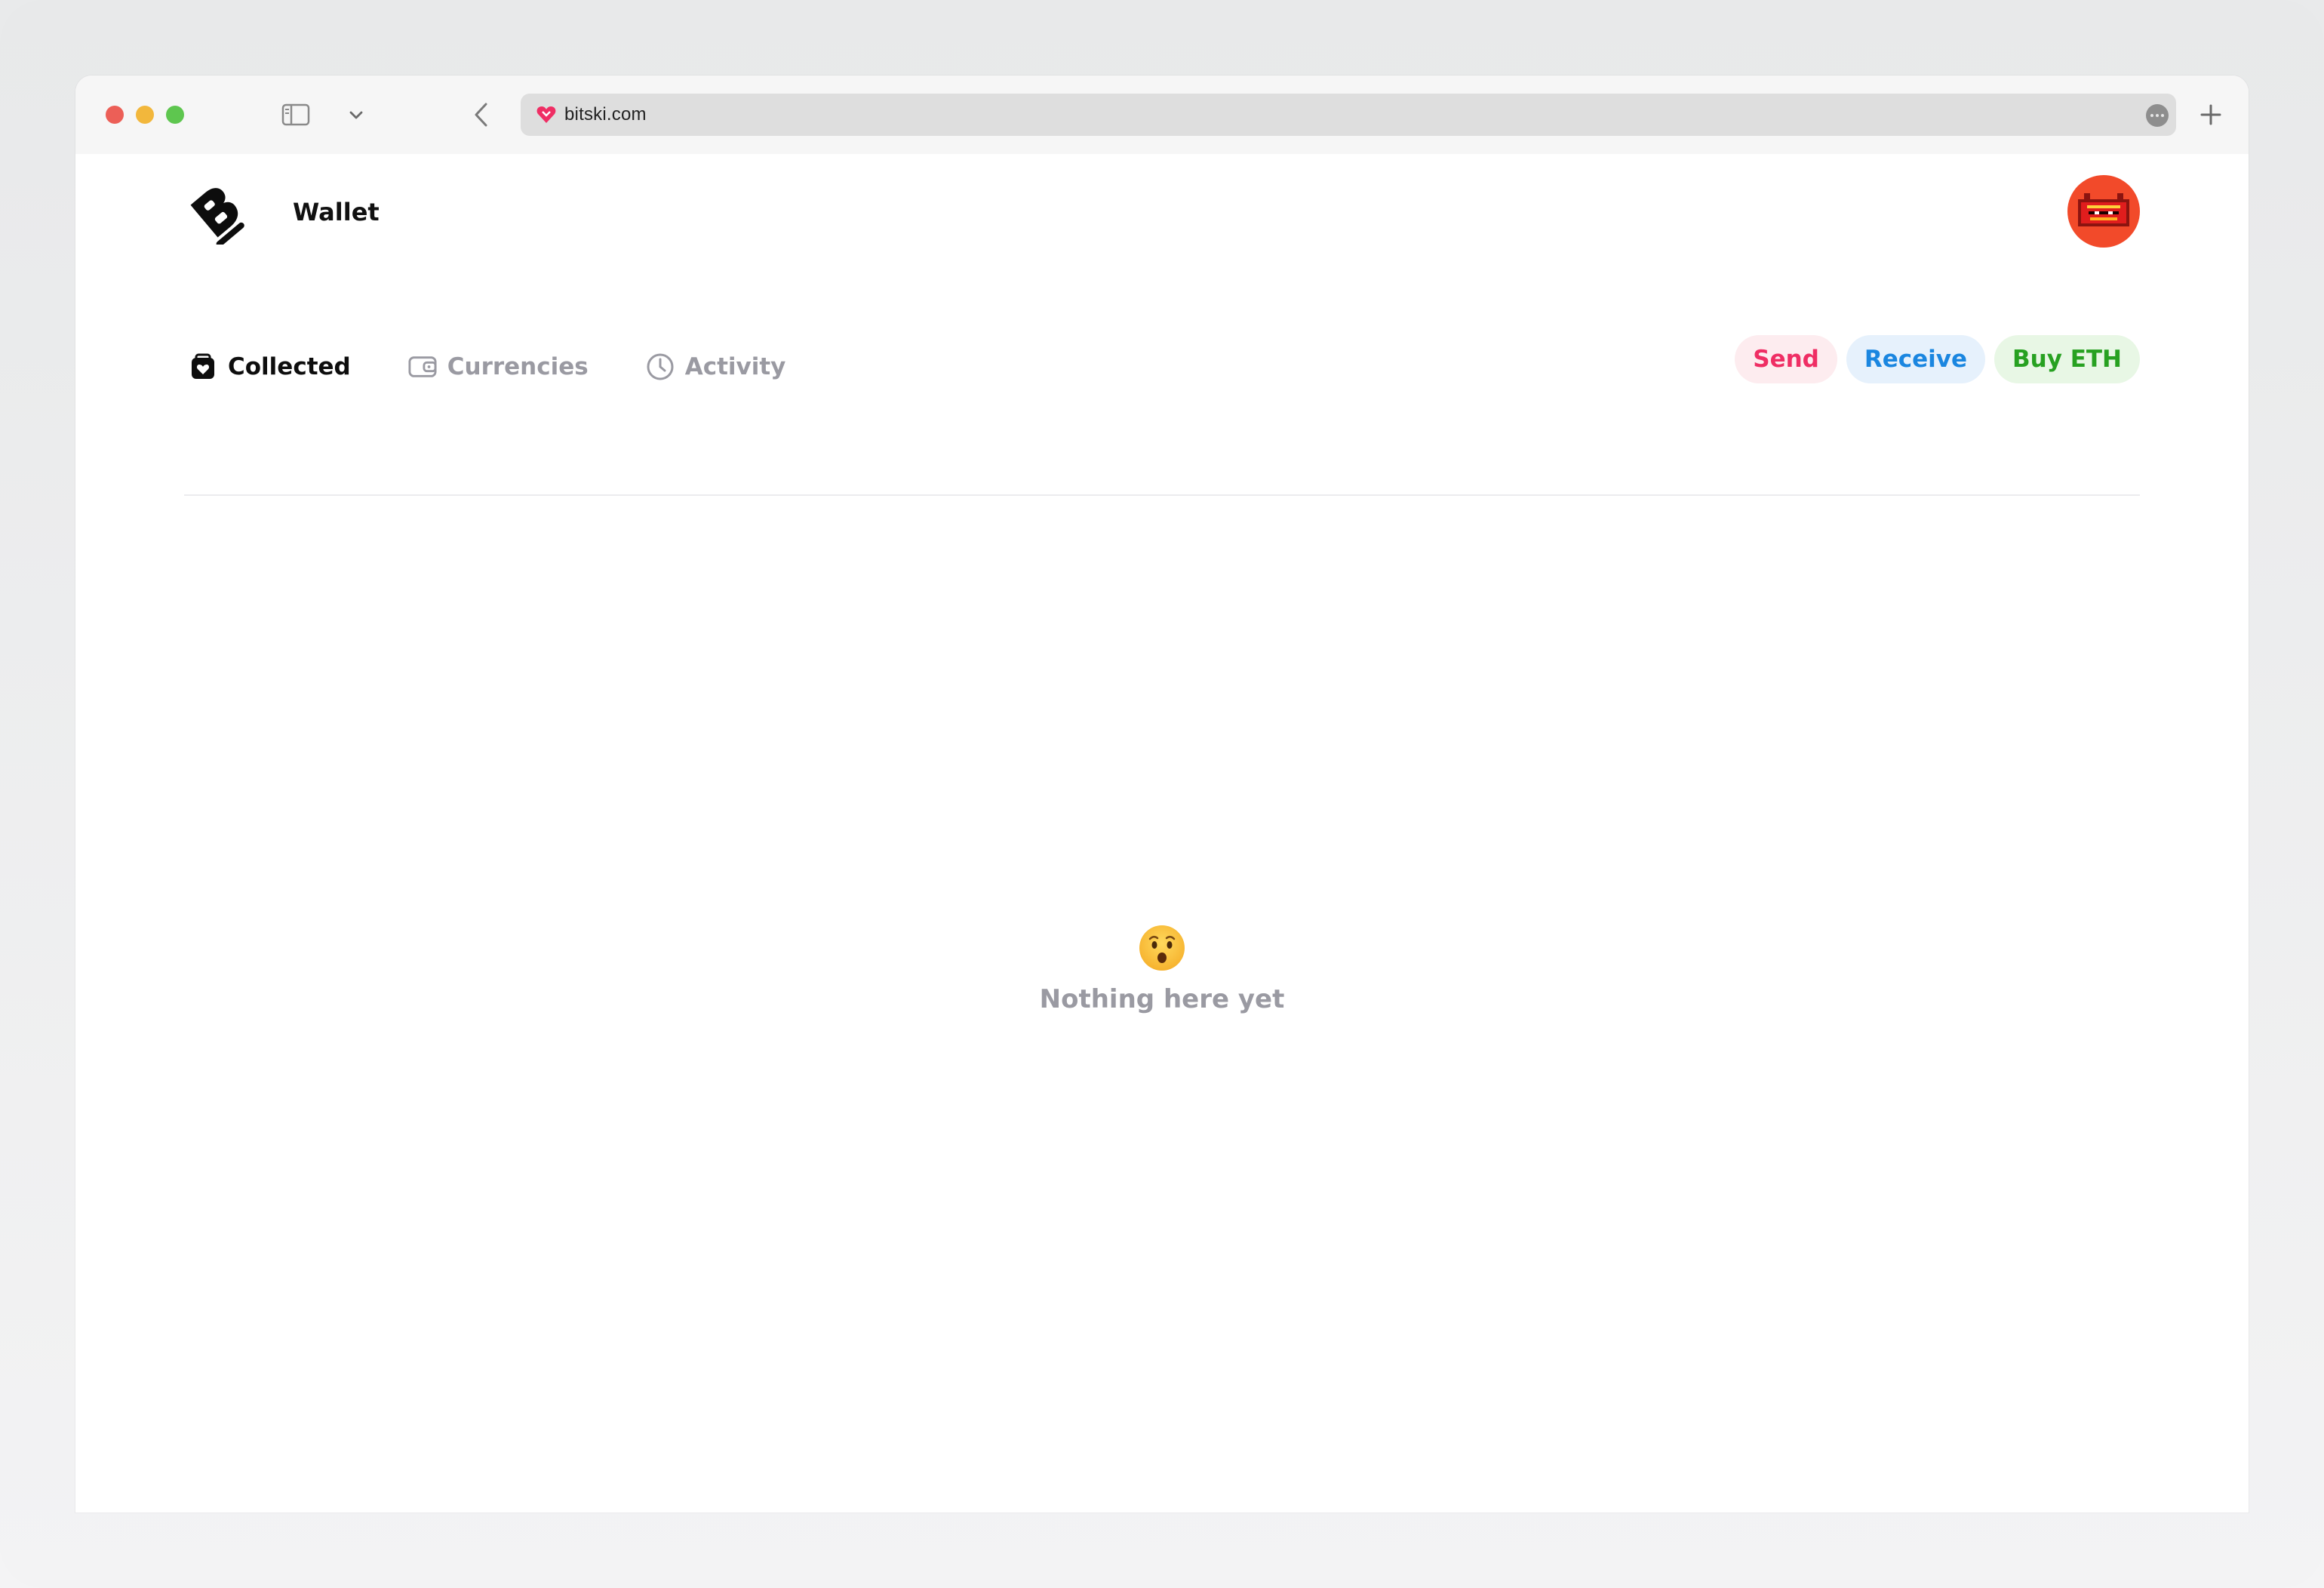 This screenshot has height=1588, width=2324. I want to click on tab-currencies: Currencies, so click(499, 366).